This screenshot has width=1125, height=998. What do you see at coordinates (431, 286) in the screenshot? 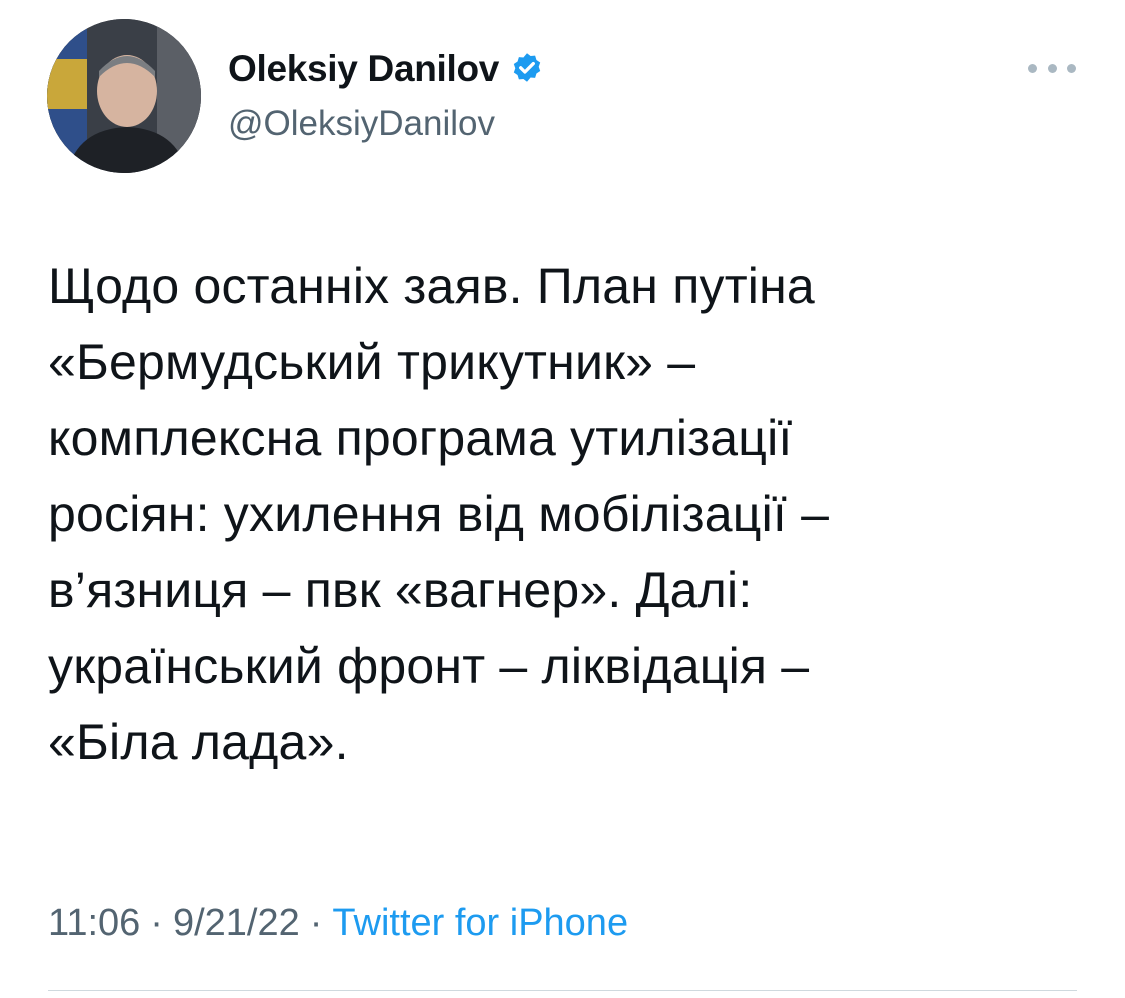
I see `tweet-line: Щодо останніх заяв. План путіна` at bounding box center [431, 286].